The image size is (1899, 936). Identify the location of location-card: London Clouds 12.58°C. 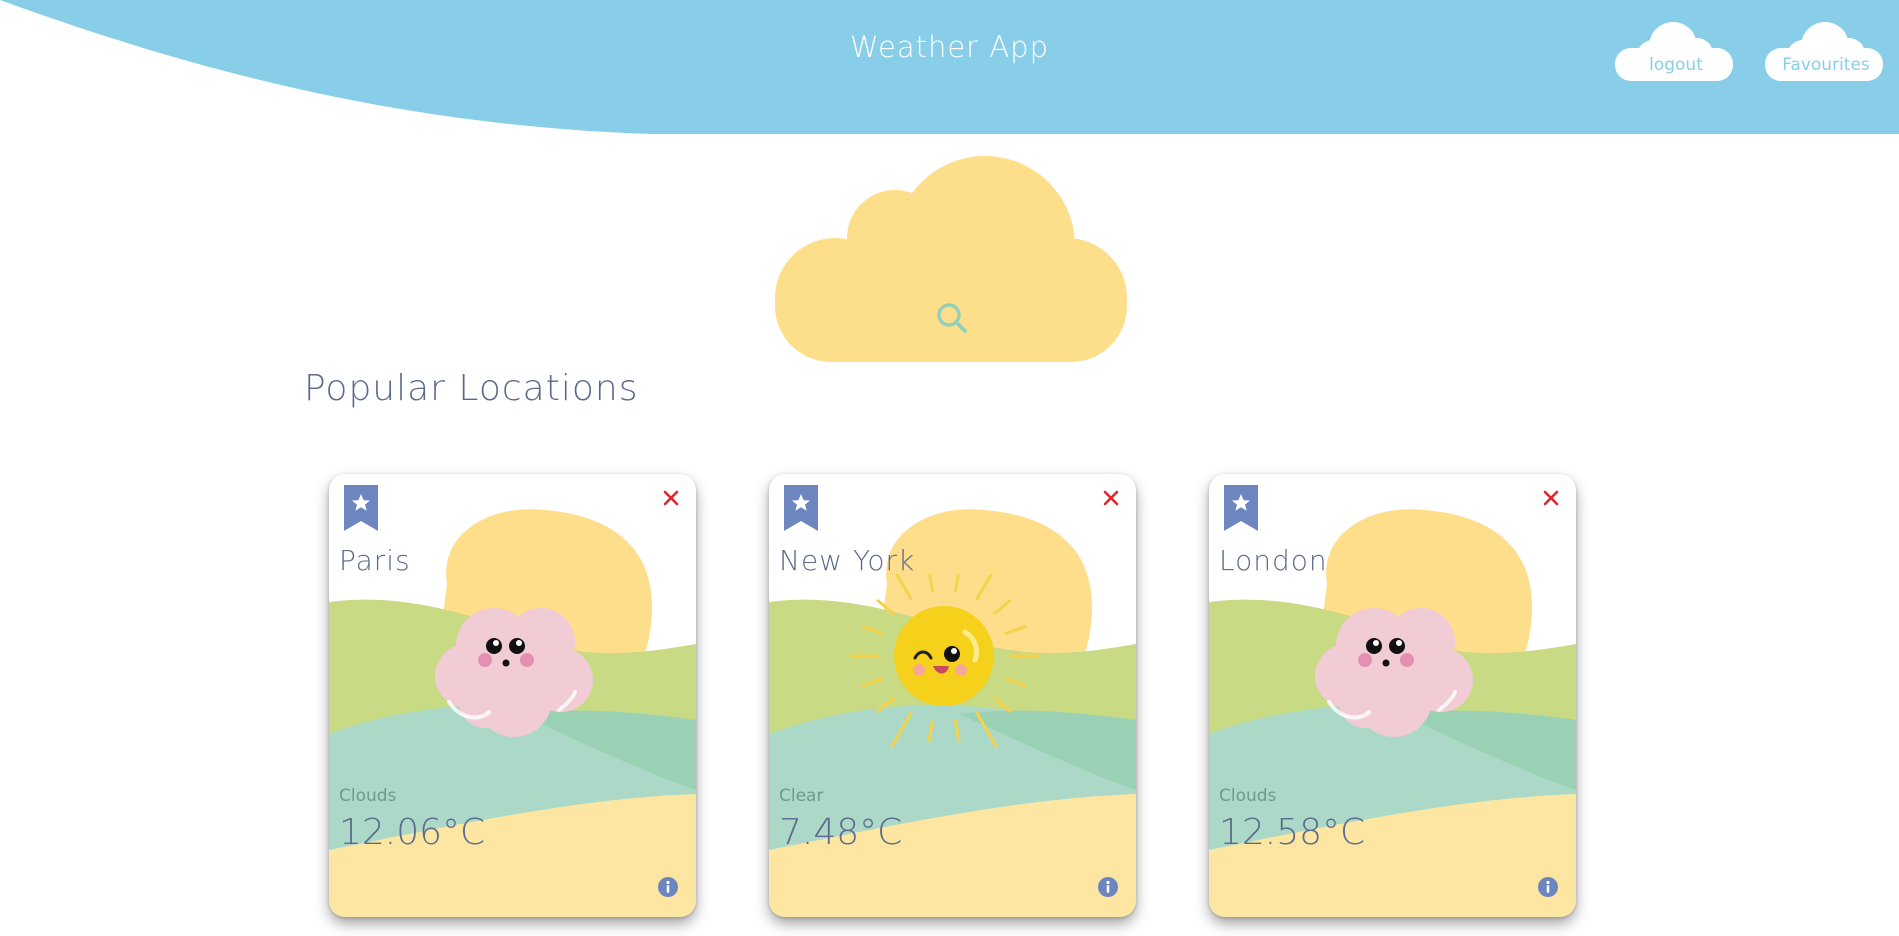
(1392, 695).